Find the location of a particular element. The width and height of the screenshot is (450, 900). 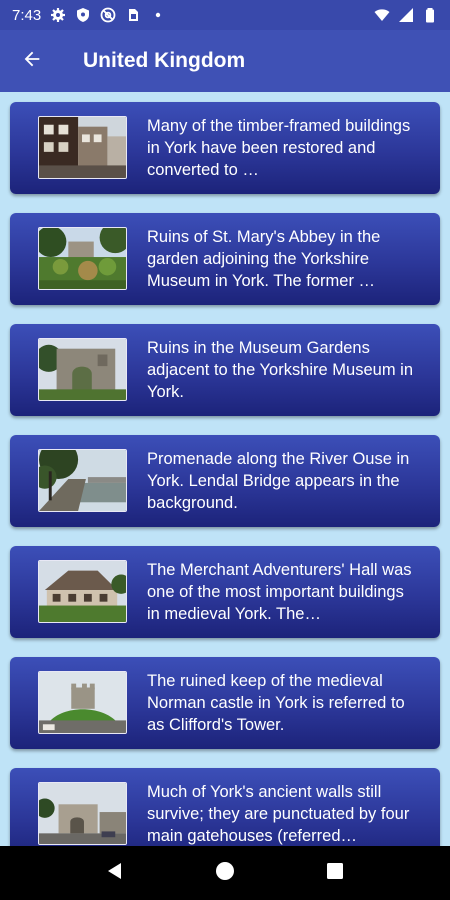

thumbnail-stone-ruins is located at coordinates (82, 369).